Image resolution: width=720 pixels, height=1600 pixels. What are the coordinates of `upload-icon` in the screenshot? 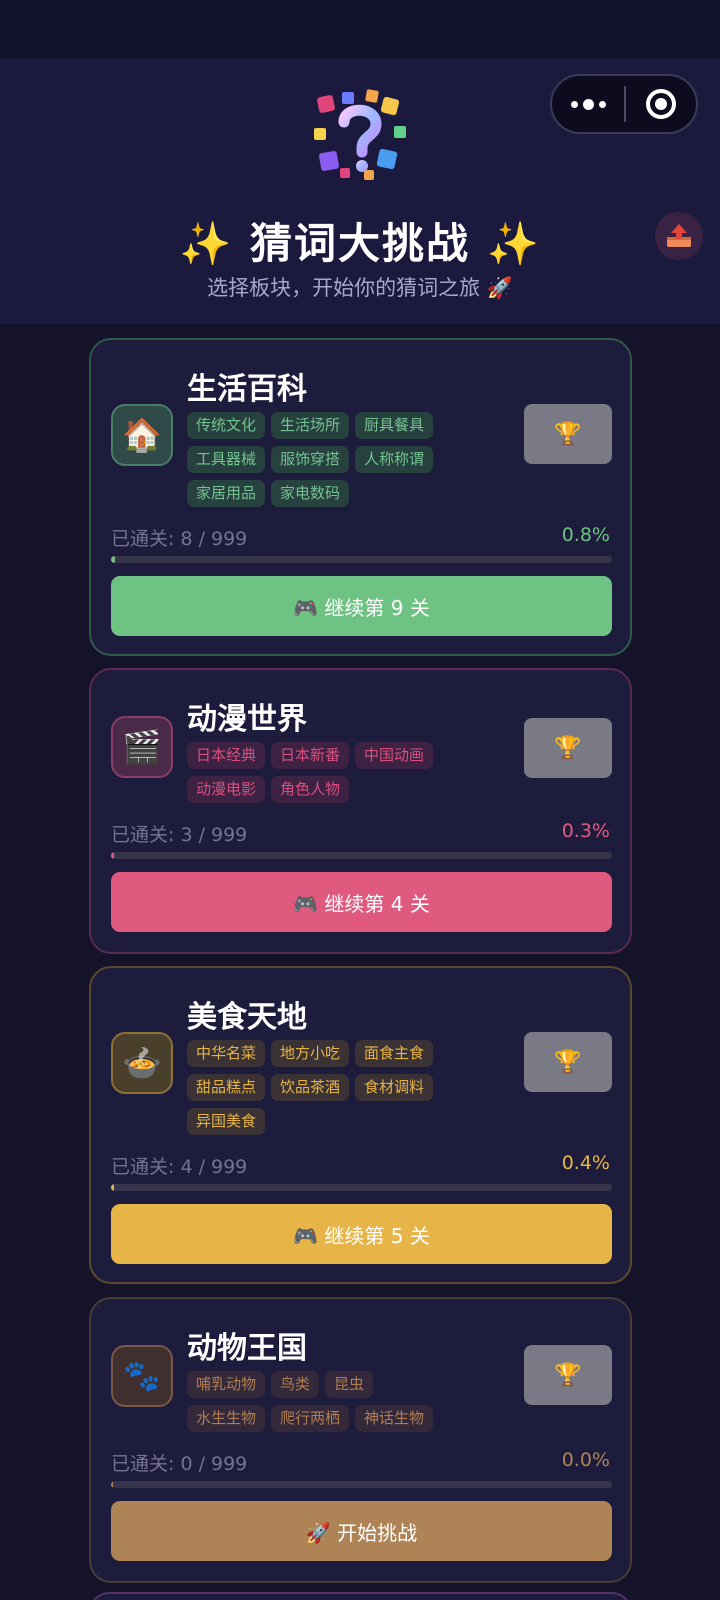 It's located at (679, 235).